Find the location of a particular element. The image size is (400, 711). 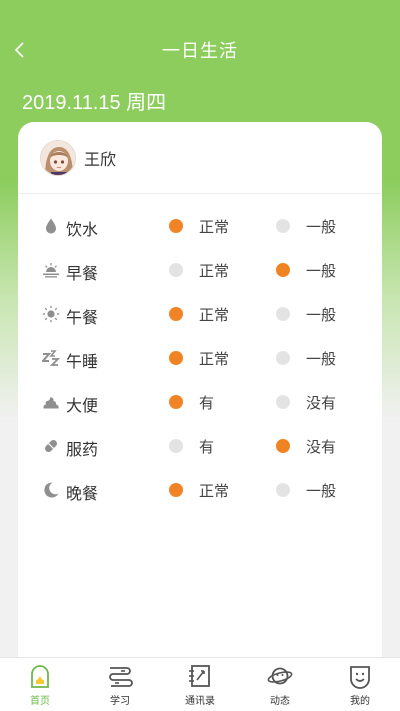

sun-icon is located at coordinates (51, 314).